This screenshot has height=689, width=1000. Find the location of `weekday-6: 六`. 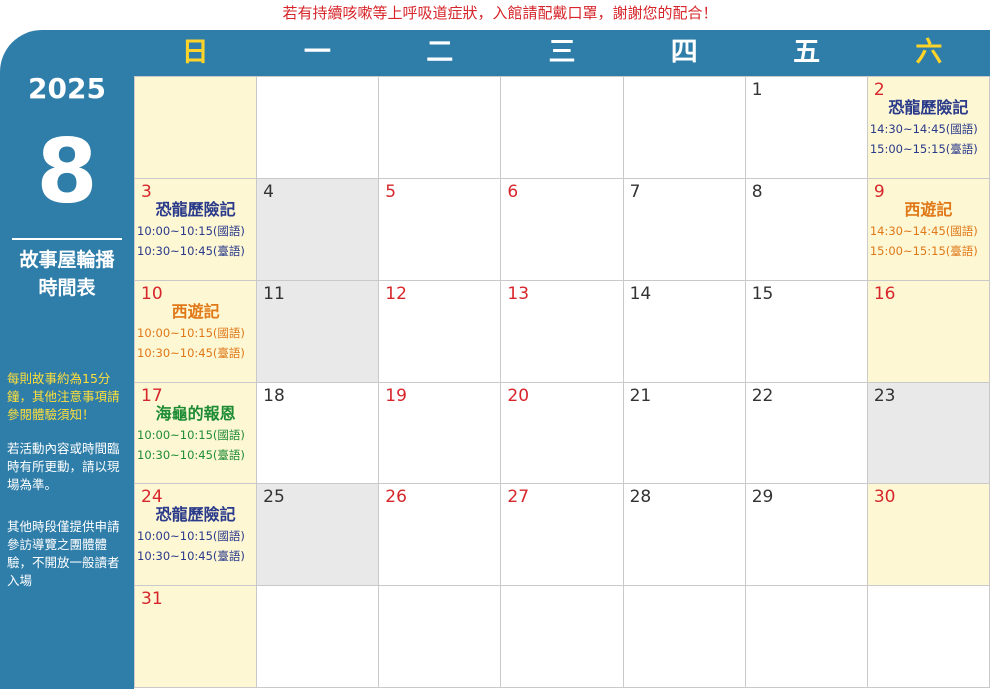

weekday-6: 六 is located at coordinates (929, 52).